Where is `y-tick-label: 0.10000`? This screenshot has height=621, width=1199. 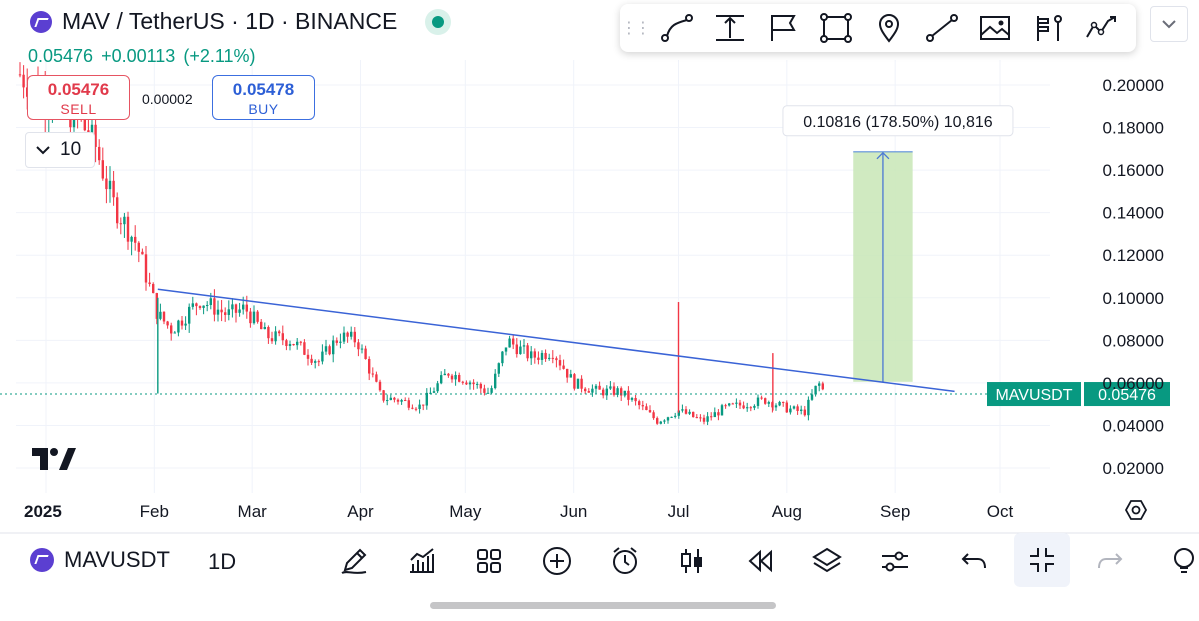 y-tick-label: 0.10000 is located at coordinates (1133, 298).